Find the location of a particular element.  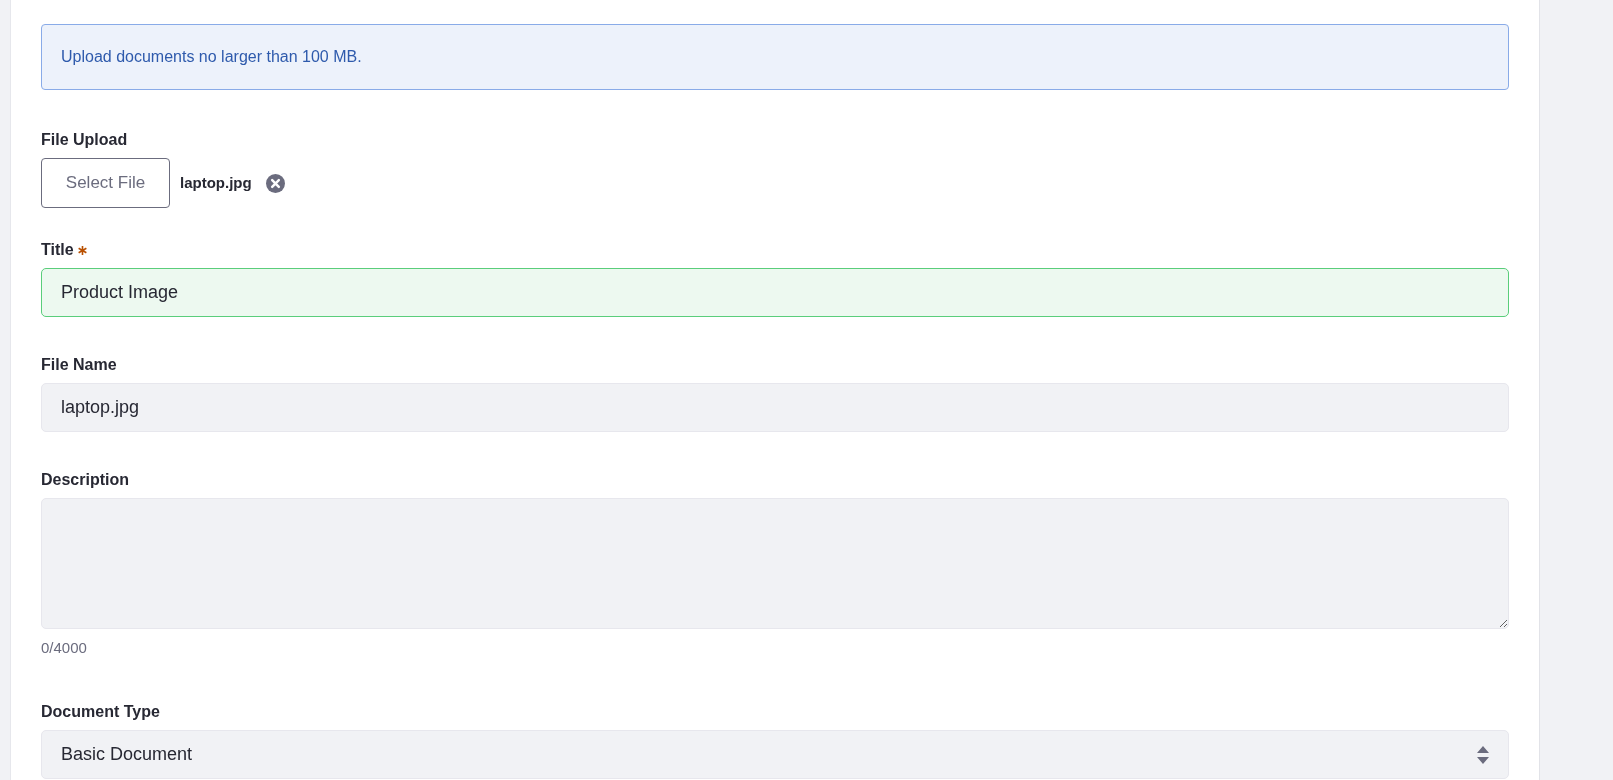

character-counter: 0/4000 is located at coordinates (64, 648).